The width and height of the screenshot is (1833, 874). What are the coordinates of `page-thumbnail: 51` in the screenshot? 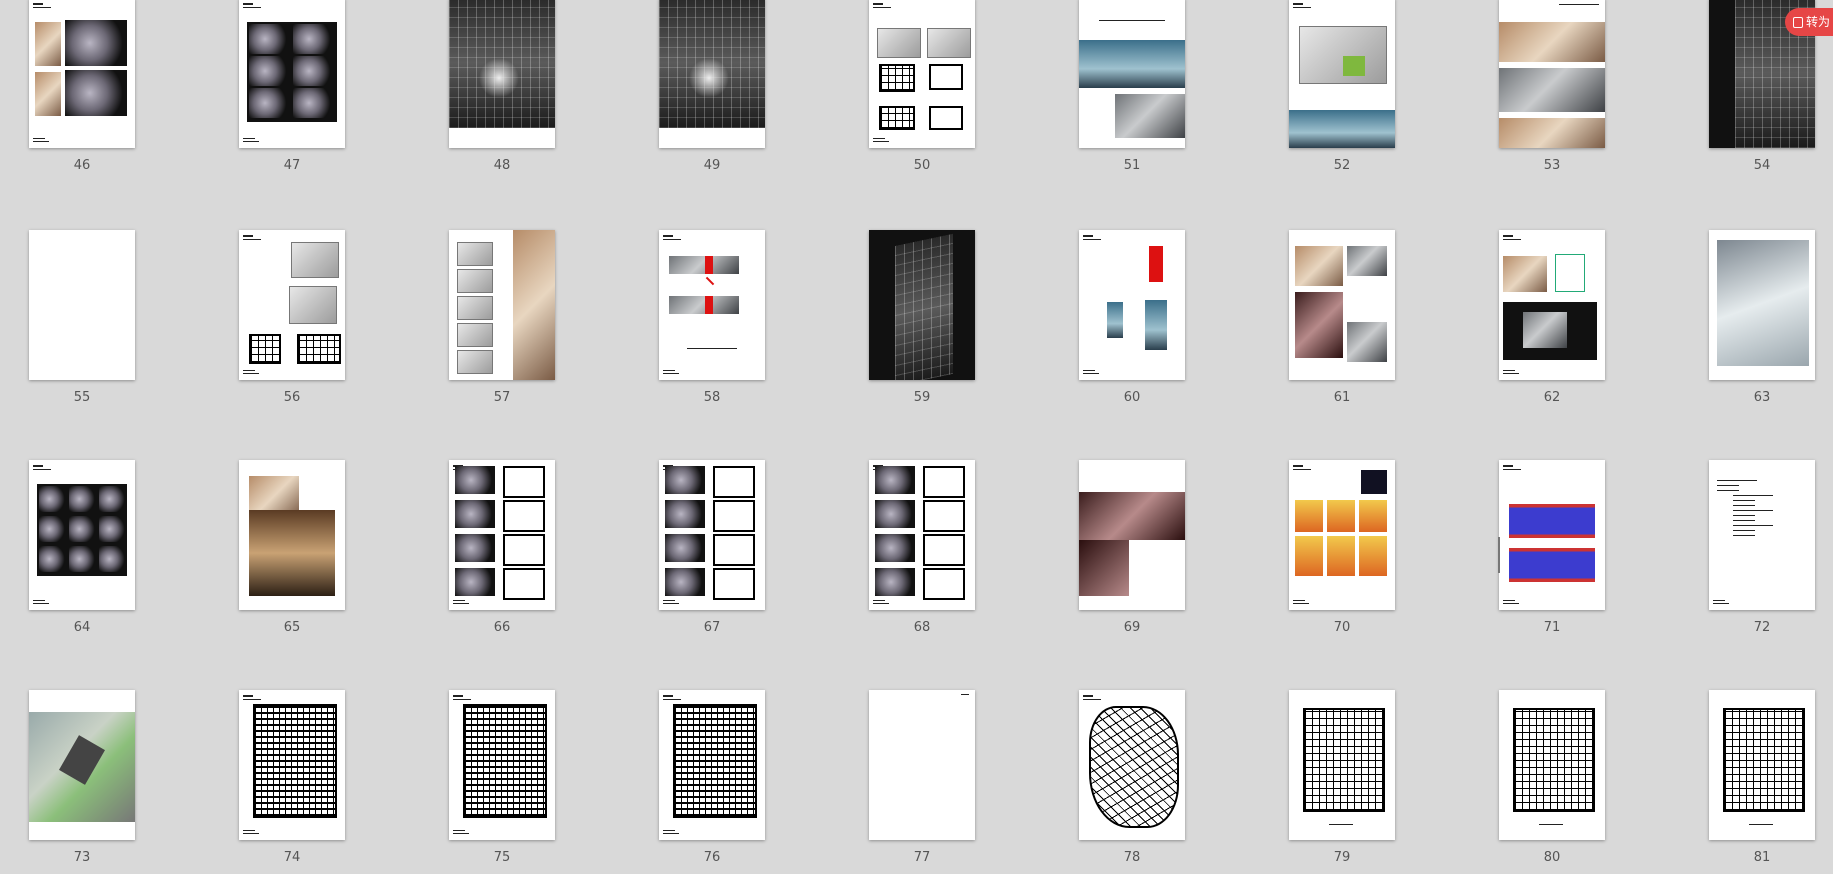 It's located at (1132, 86).